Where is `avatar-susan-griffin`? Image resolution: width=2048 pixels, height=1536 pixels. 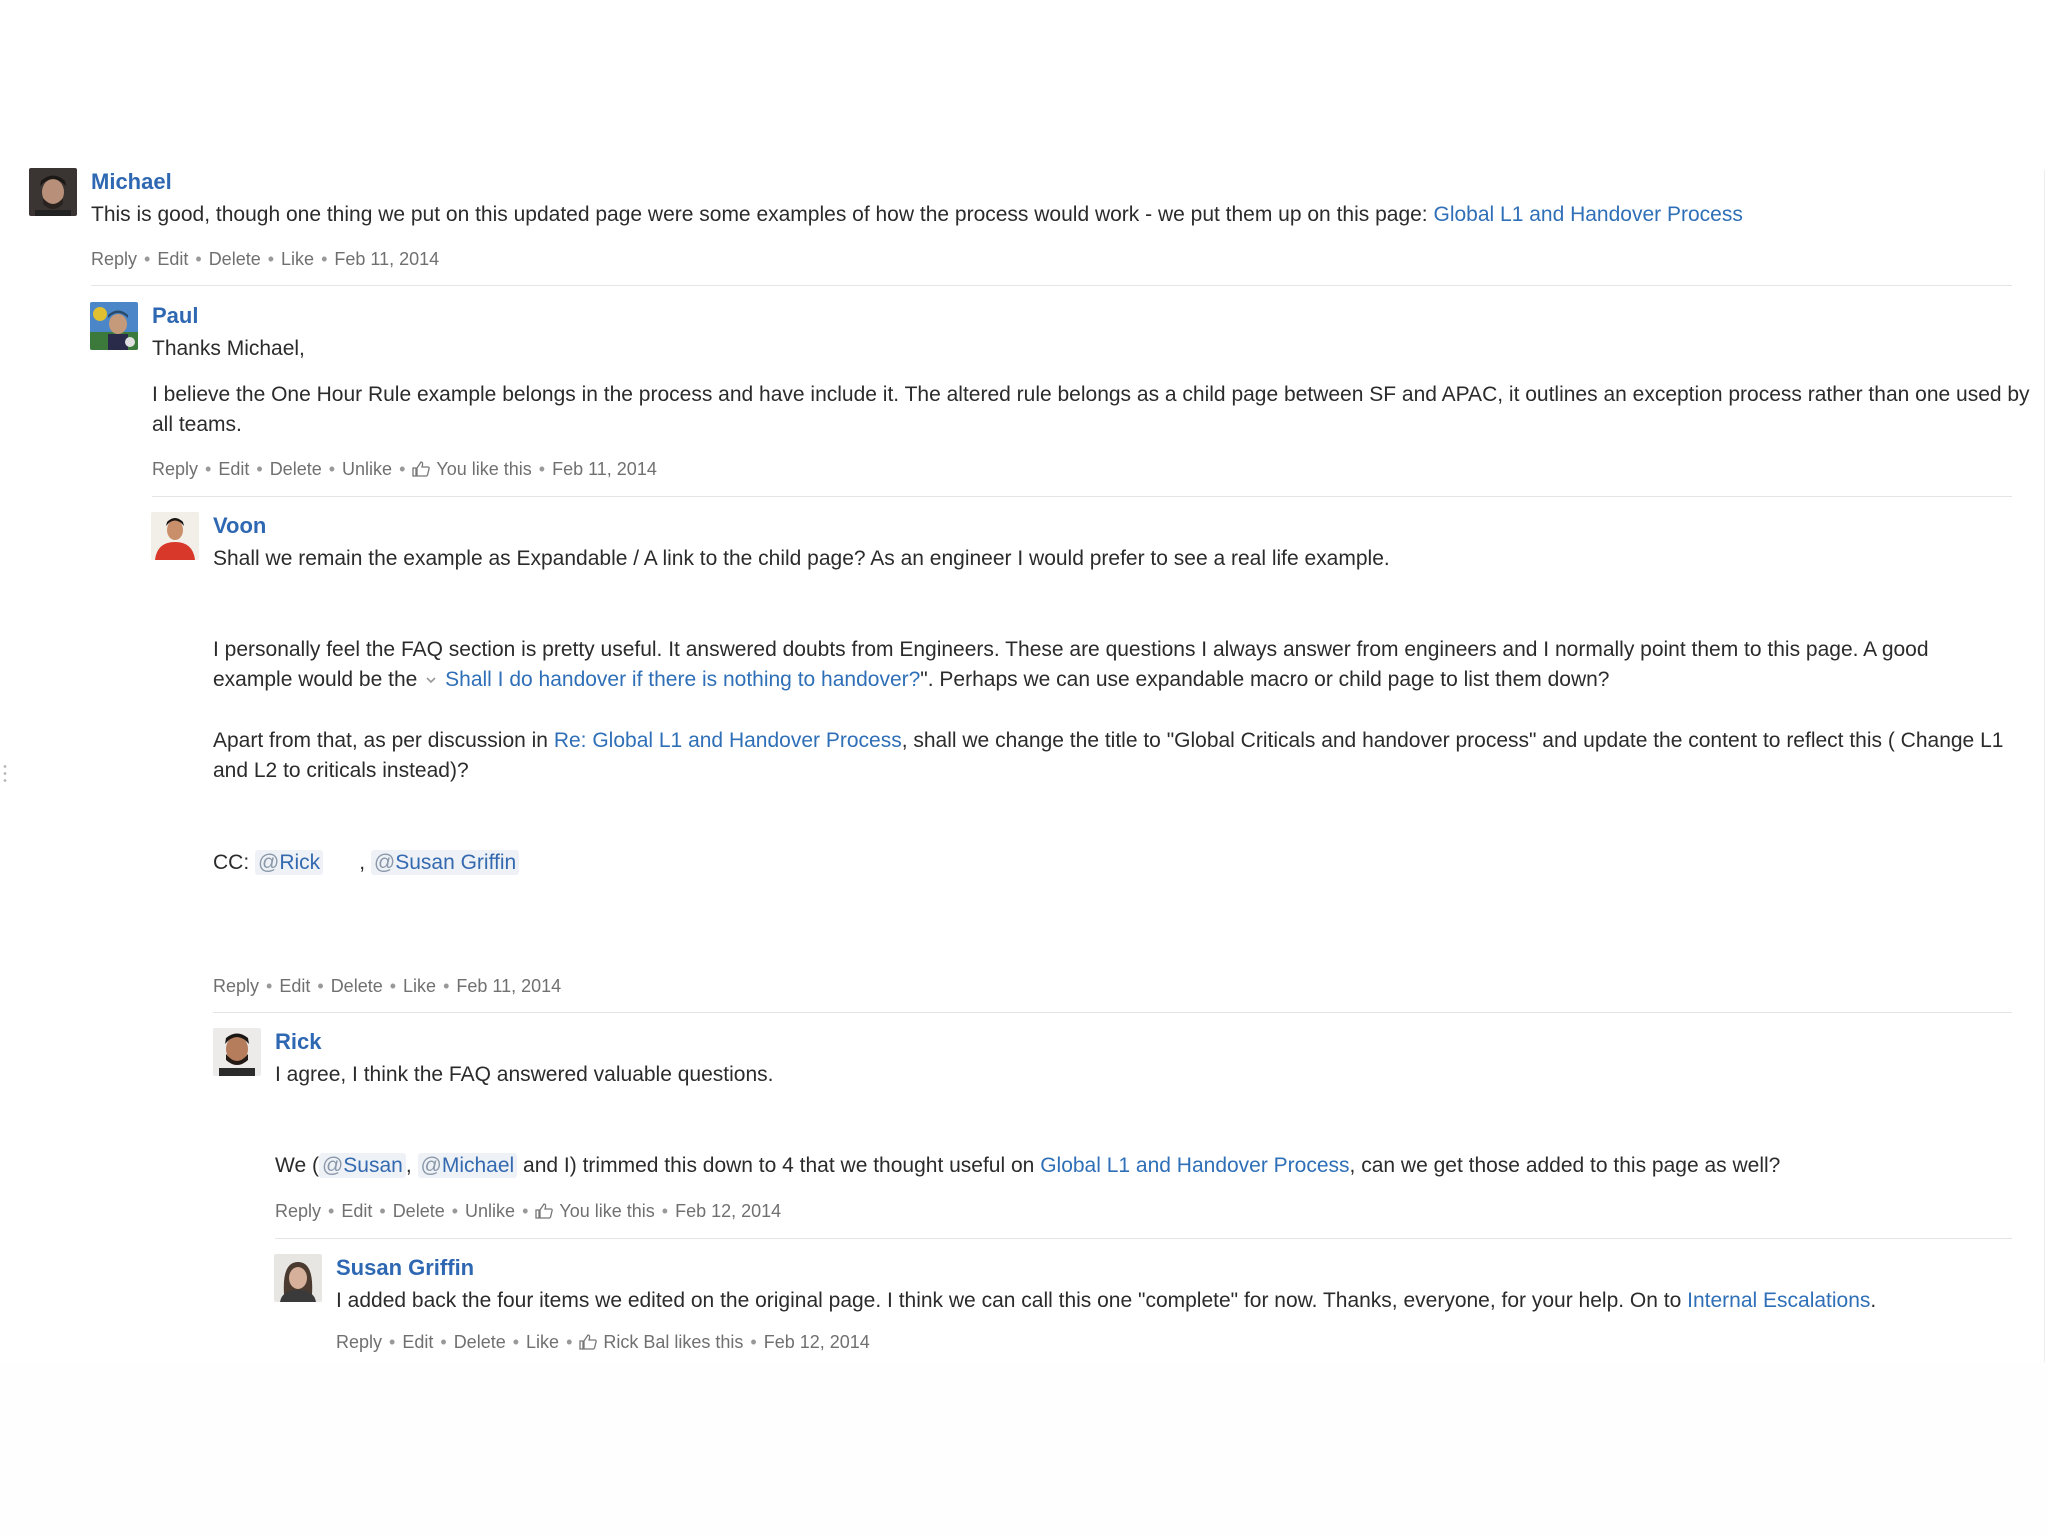
avatar-susan-griffin is located at coordinates (298, 1278).